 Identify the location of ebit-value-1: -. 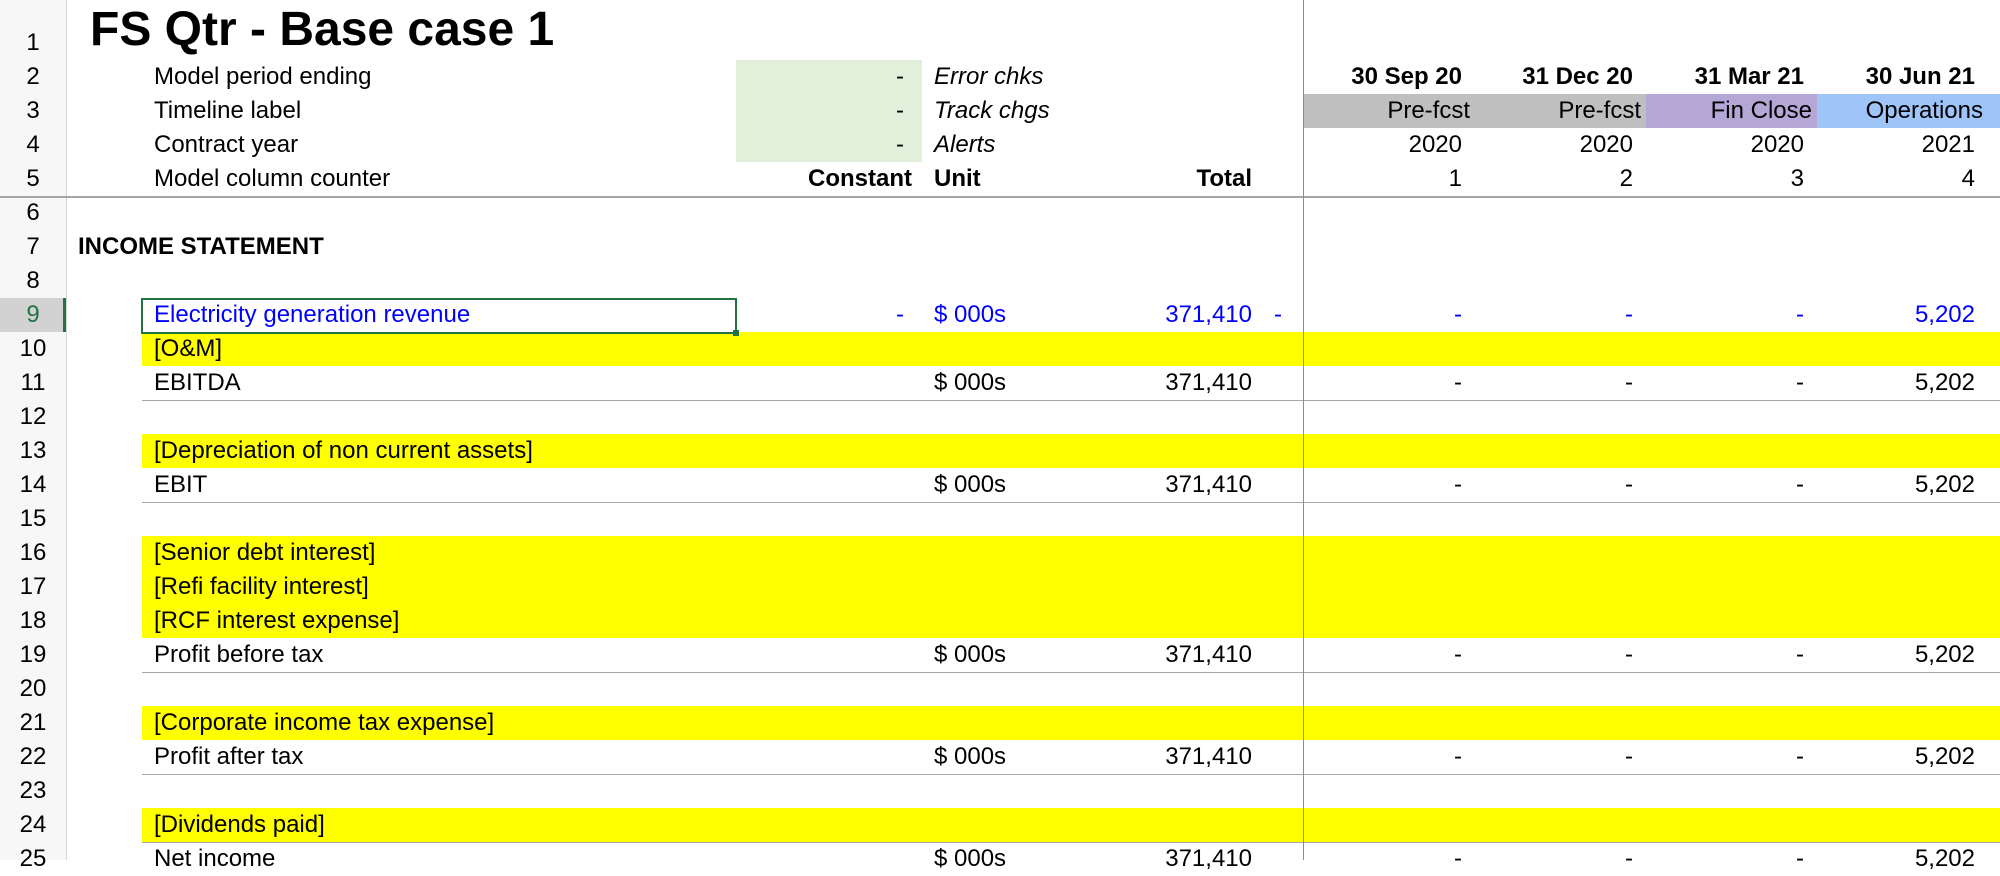
(1383, 485).